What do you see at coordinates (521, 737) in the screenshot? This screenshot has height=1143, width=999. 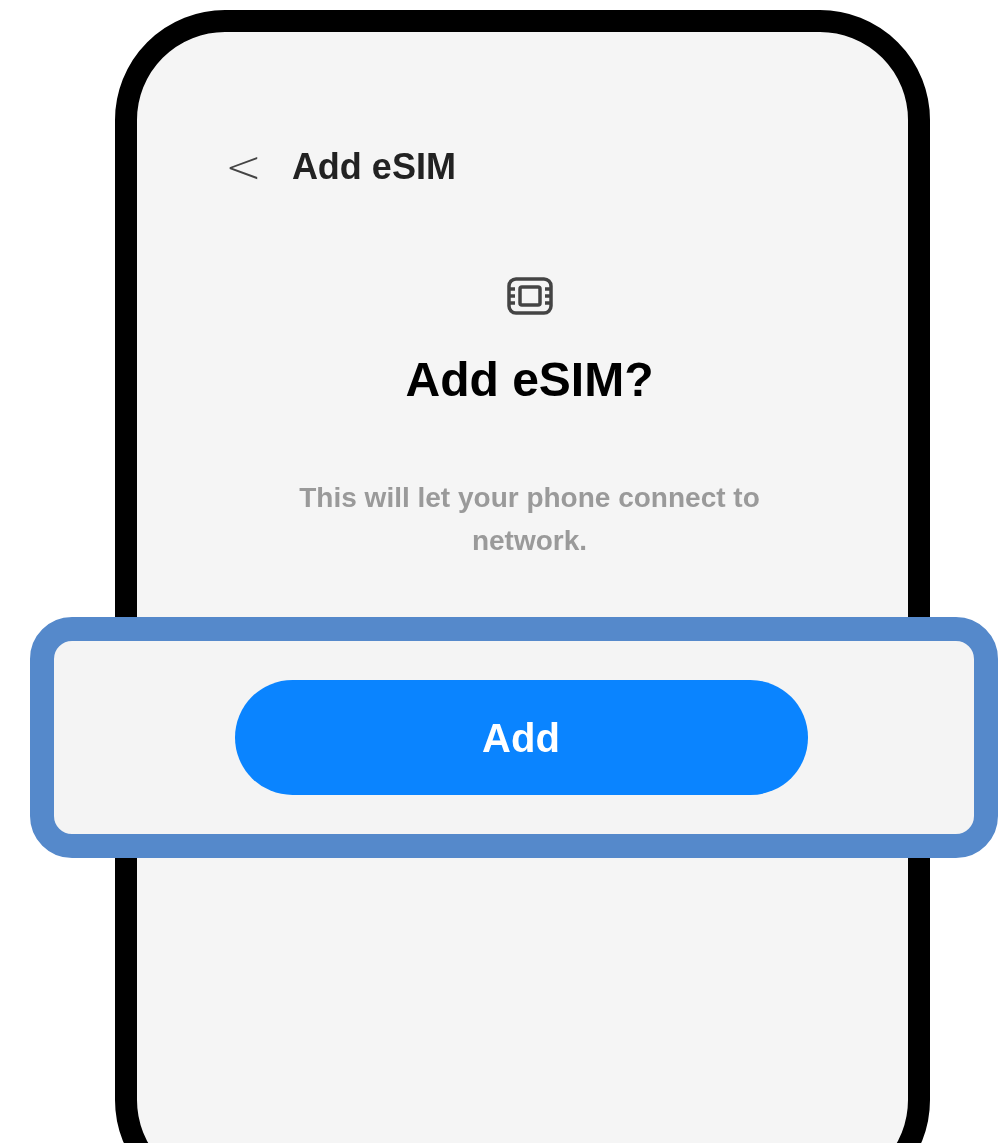 I see `add-button: Add` at bounding box center [521, 737].